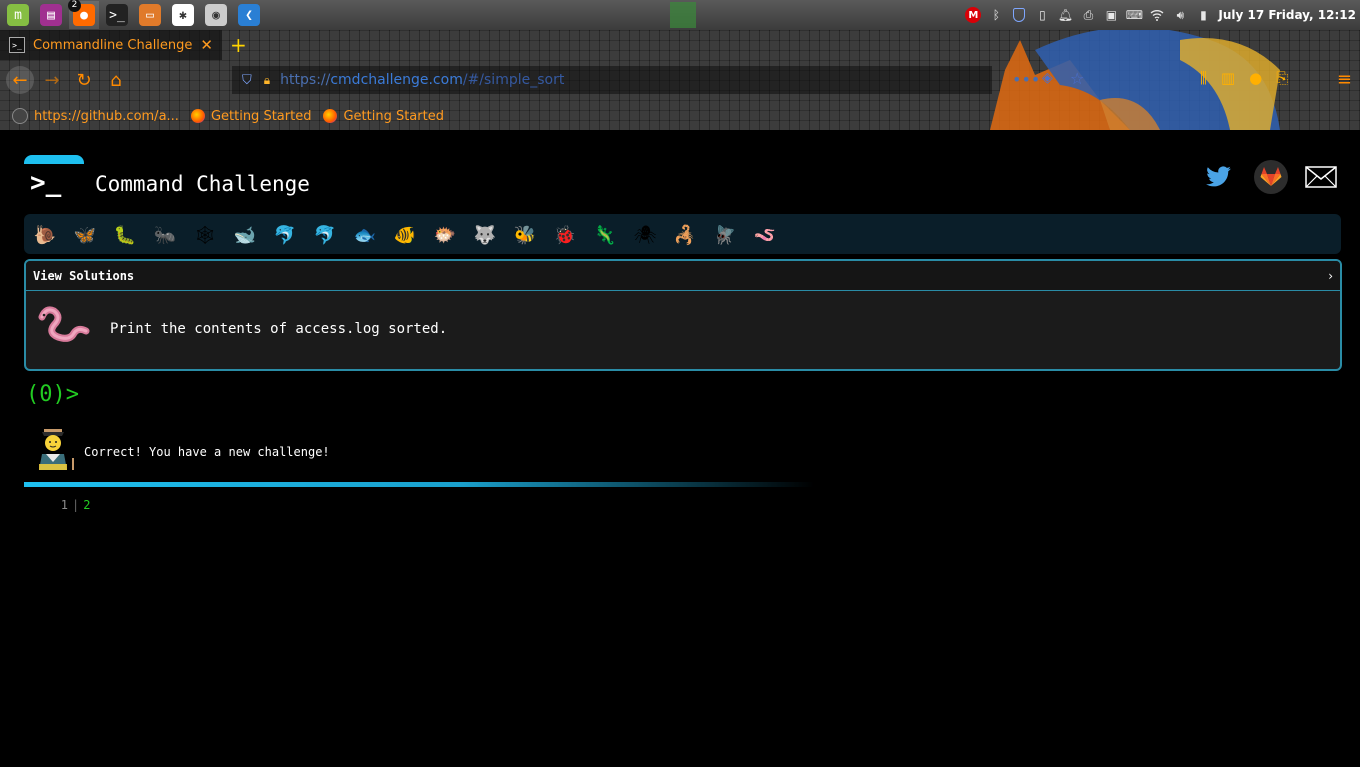 The height and width of the screenshot is (767, 1360). What do you see at coordinates (285, 235) in the screenshot?
I see `dolphin-icon: 🐬` at bounding box center [285, 235].